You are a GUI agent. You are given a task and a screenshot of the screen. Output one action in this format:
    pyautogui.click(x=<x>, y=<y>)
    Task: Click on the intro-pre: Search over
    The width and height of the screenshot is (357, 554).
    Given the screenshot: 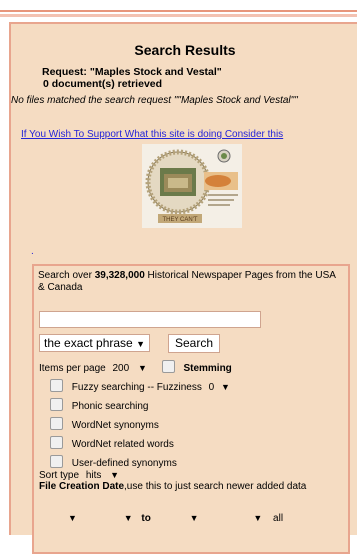 What is the action you would take?
    pyautogui.click(x=65, y=275)
    